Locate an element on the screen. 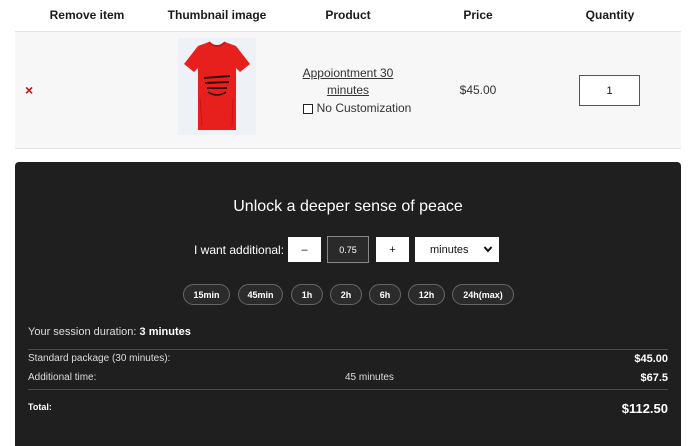 This screenshot has width=689, height=446. product-thumbnail is located at coordinates (217, 86).